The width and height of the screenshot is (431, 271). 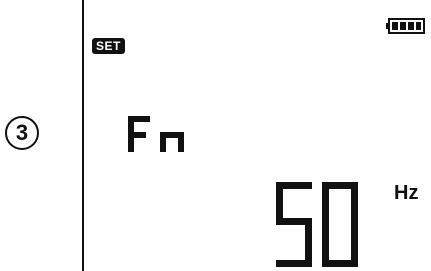 I want to click on parameter-segment-display, so click(x=156, y=134).